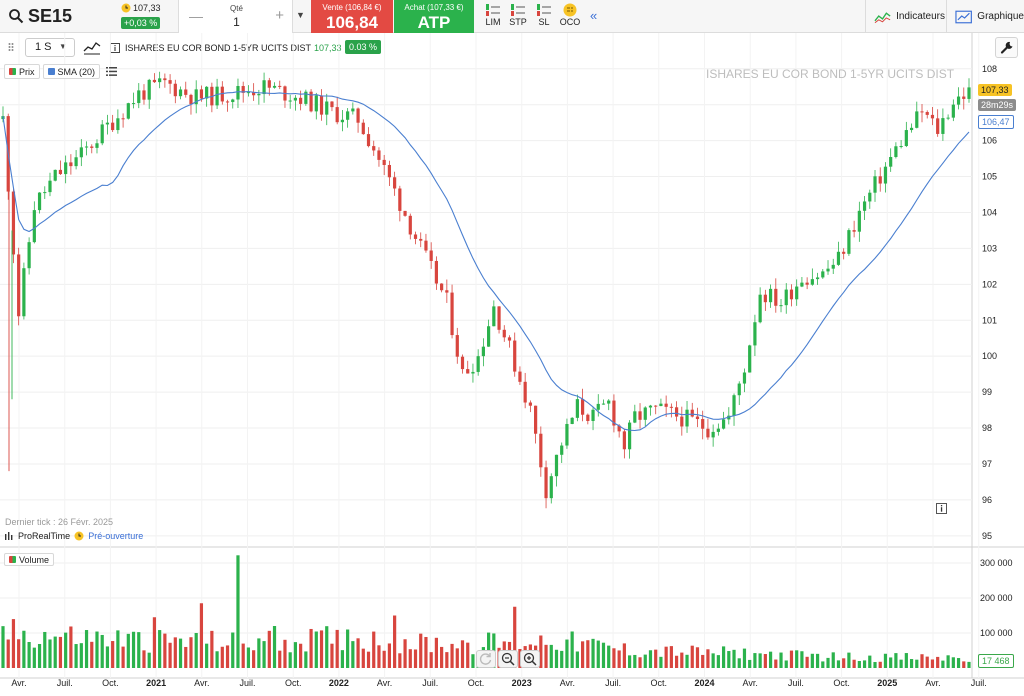  Describe the element at coordinates (508, 659) in the screenshot. I see `zoom-out-button` at that location.